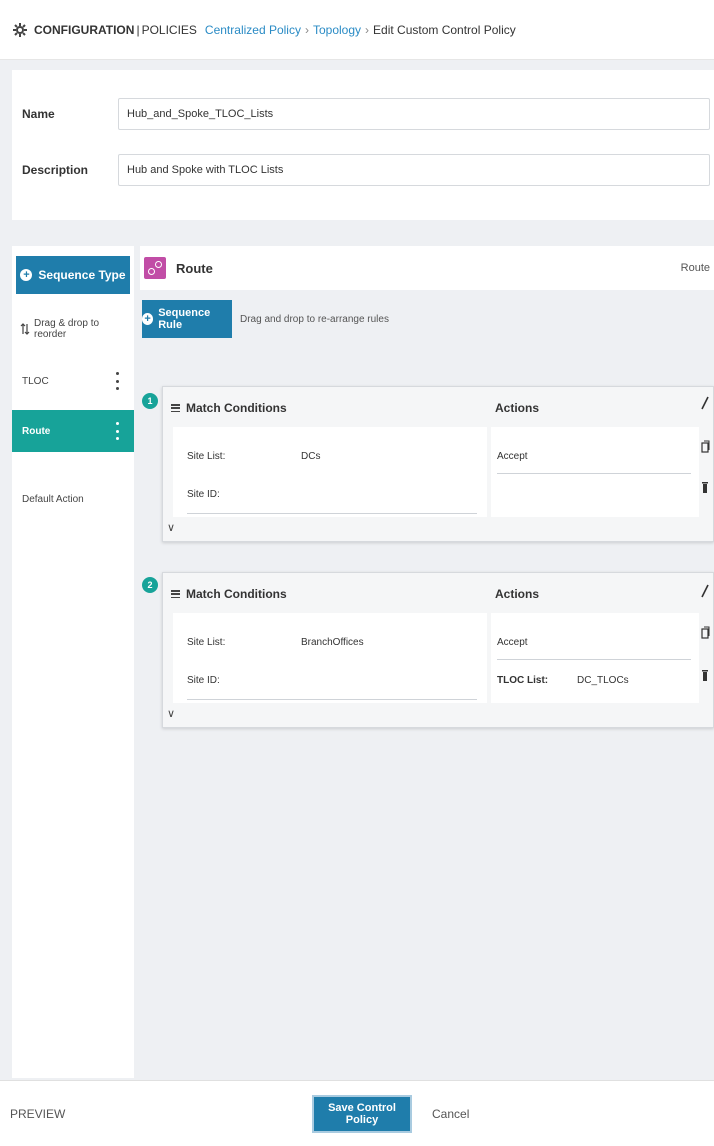  I want to click on sequence-type-button: + Sequence Type, so click(73, 275).